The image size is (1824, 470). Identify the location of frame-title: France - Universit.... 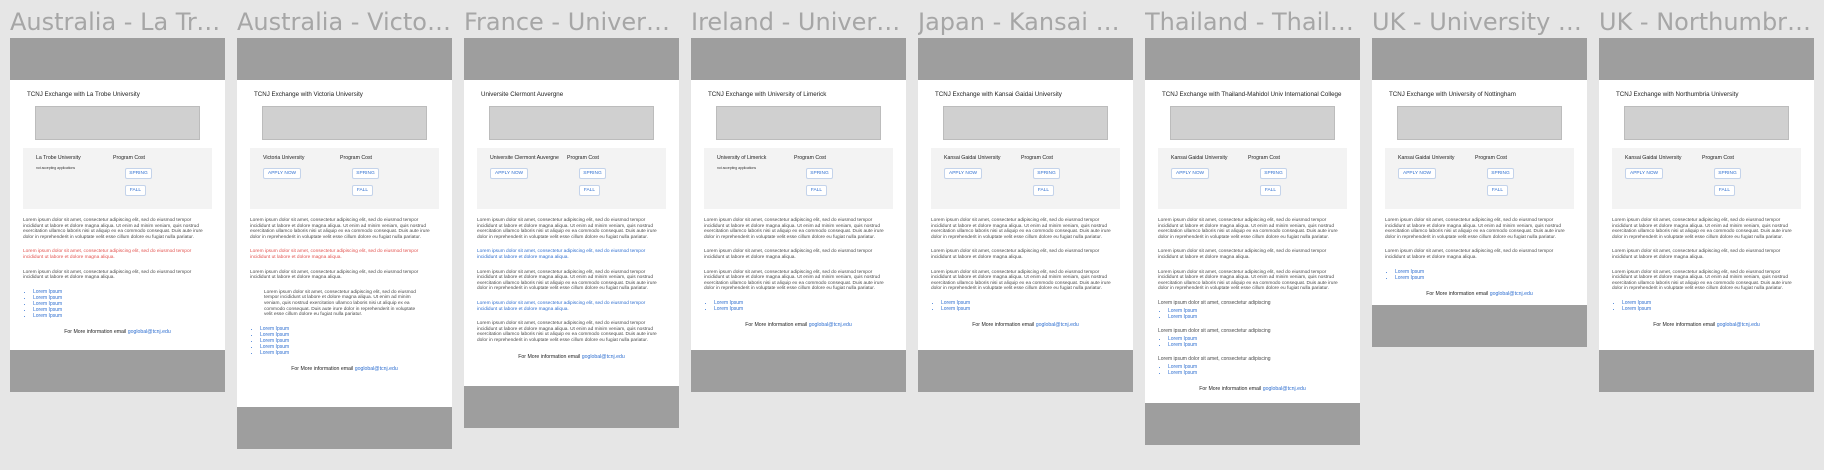
(571, 22).